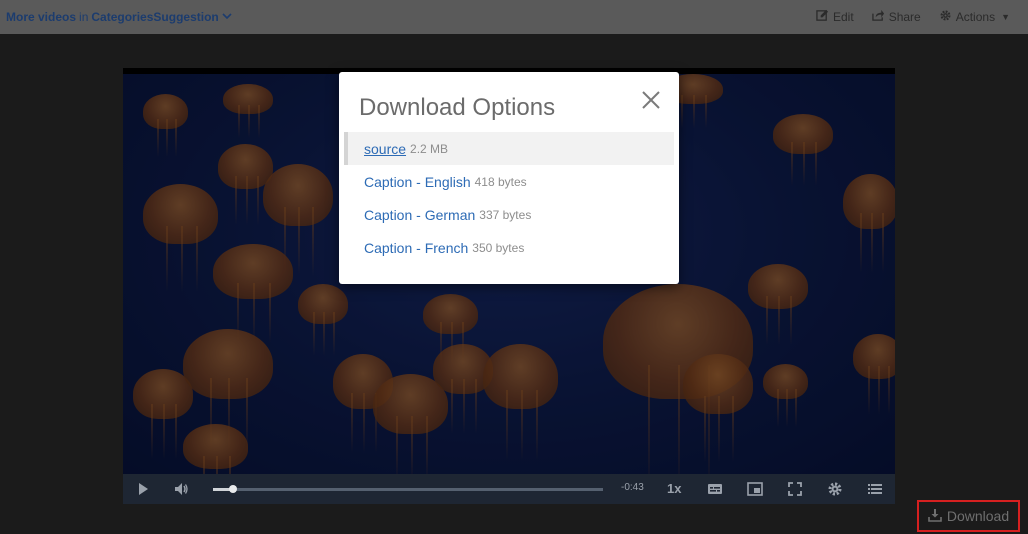 Image resolution: width=1028 pixels, height=534 pixels. I want to click on actions-label: Actions, so click(975, 17).